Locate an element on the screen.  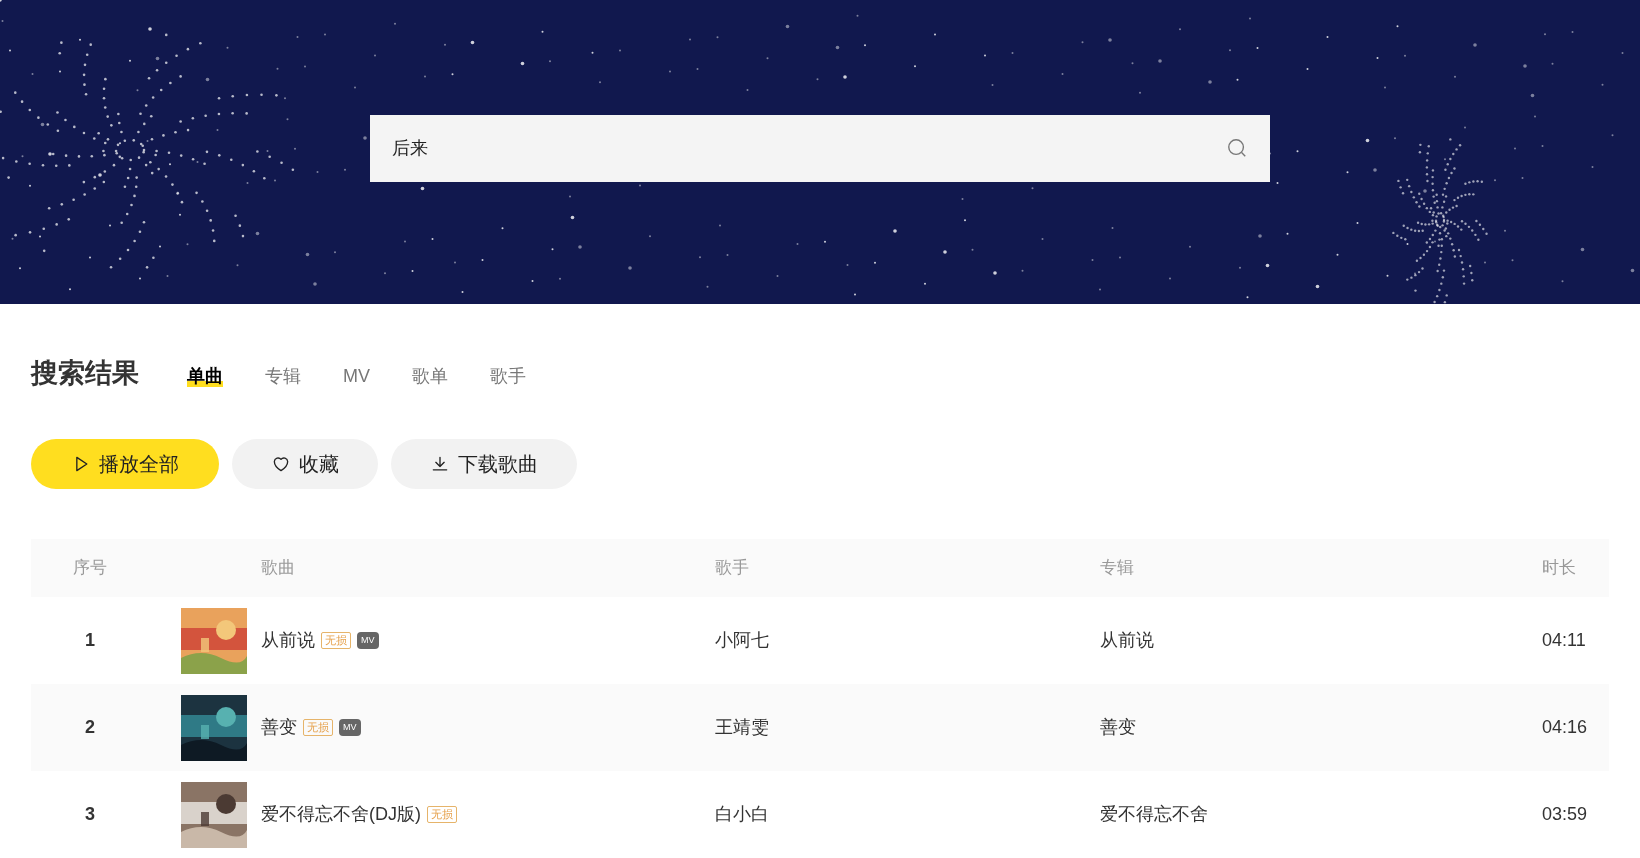
column-header: 时长 is located at coordinates (1559, 568).